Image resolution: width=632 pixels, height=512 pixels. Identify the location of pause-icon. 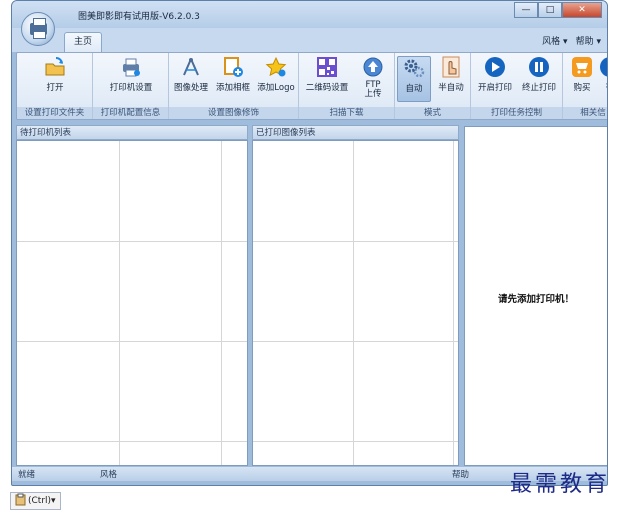
(539, 67).